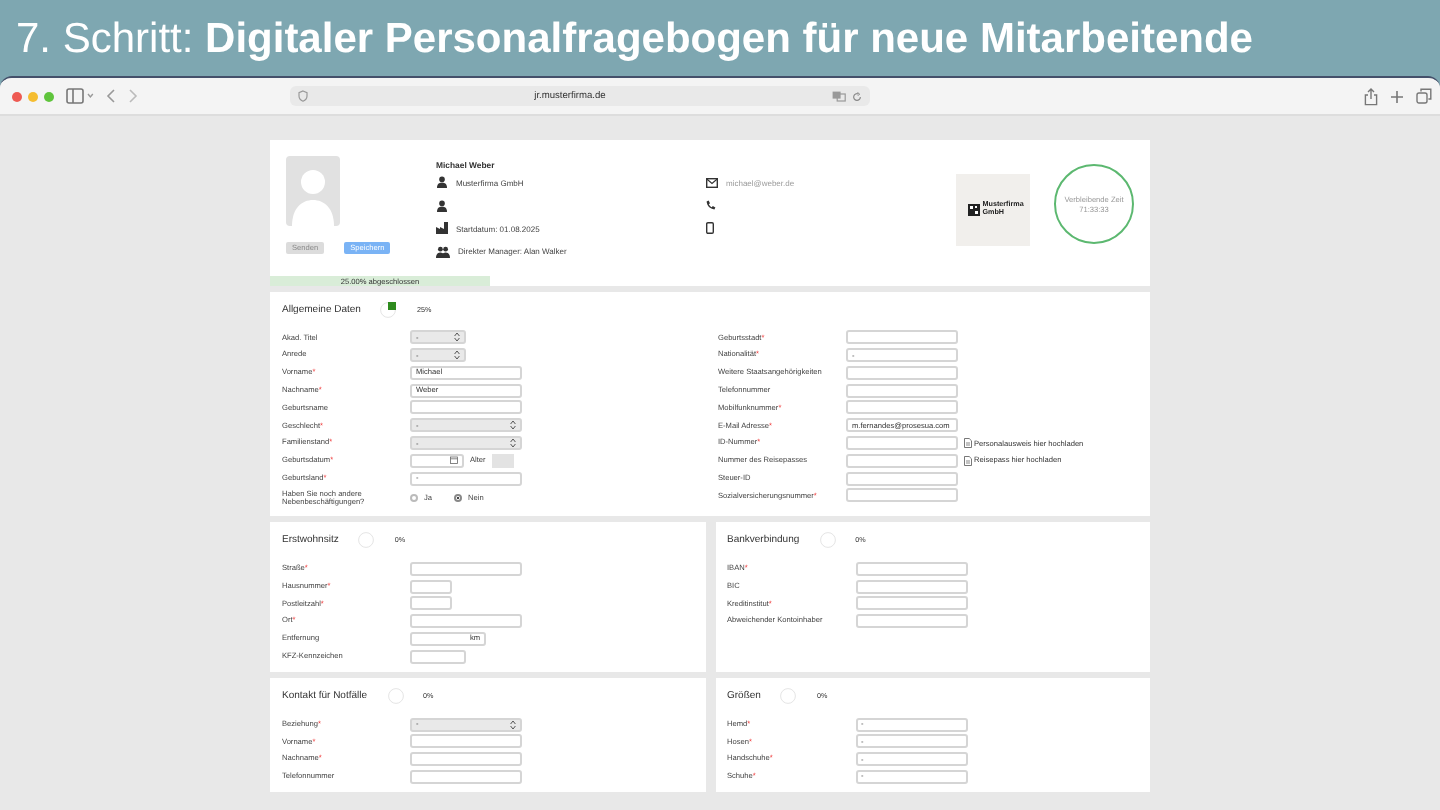 The image size is (1440, 810). What do you see at coordinates (442, 228) in the screenshot?
I see `factory-icon` at bounding box center [442, 228].